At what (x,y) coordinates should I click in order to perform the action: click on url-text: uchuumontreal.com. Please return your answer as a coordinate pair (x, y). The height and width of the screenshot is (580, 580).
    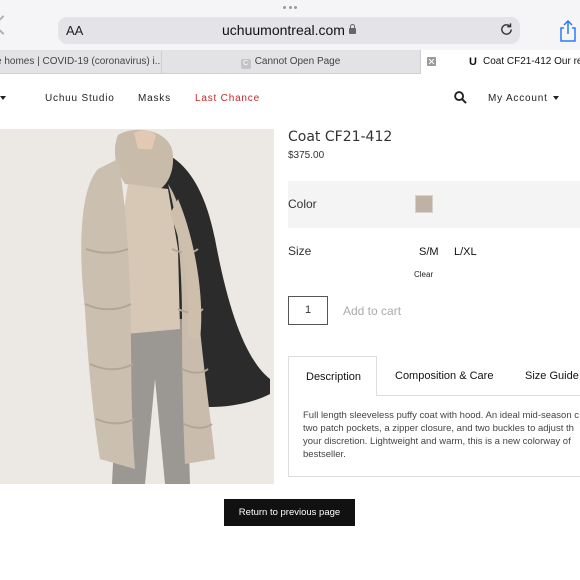
    Looking at the image, I should click on (283, 30).